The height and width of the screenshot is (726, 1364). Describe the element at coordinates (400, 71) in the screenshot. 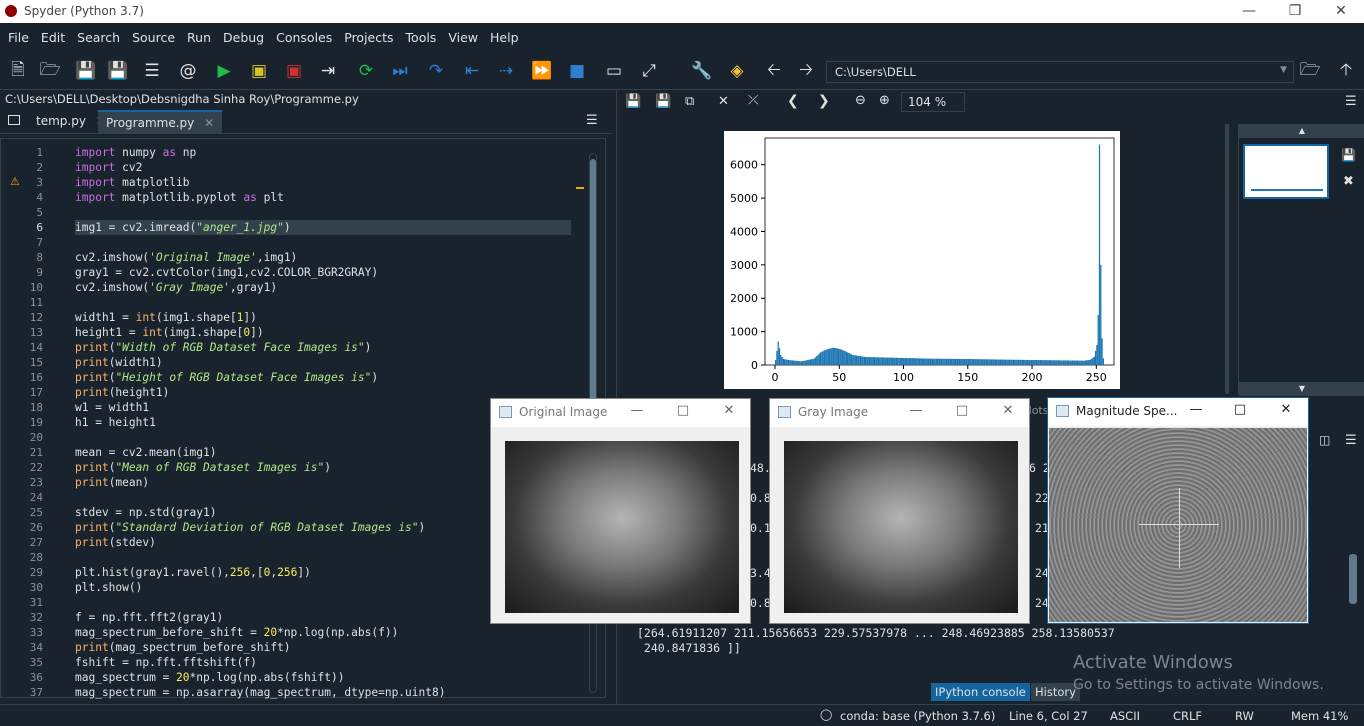

I see `debug-icon: ⏭` at that location.